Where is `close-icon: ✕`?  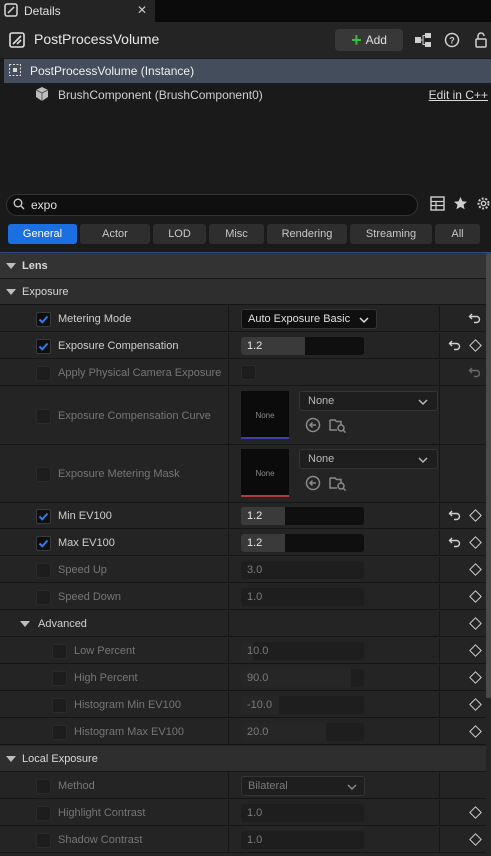
close-icon: ✕ is located at coordinates (142, 10).